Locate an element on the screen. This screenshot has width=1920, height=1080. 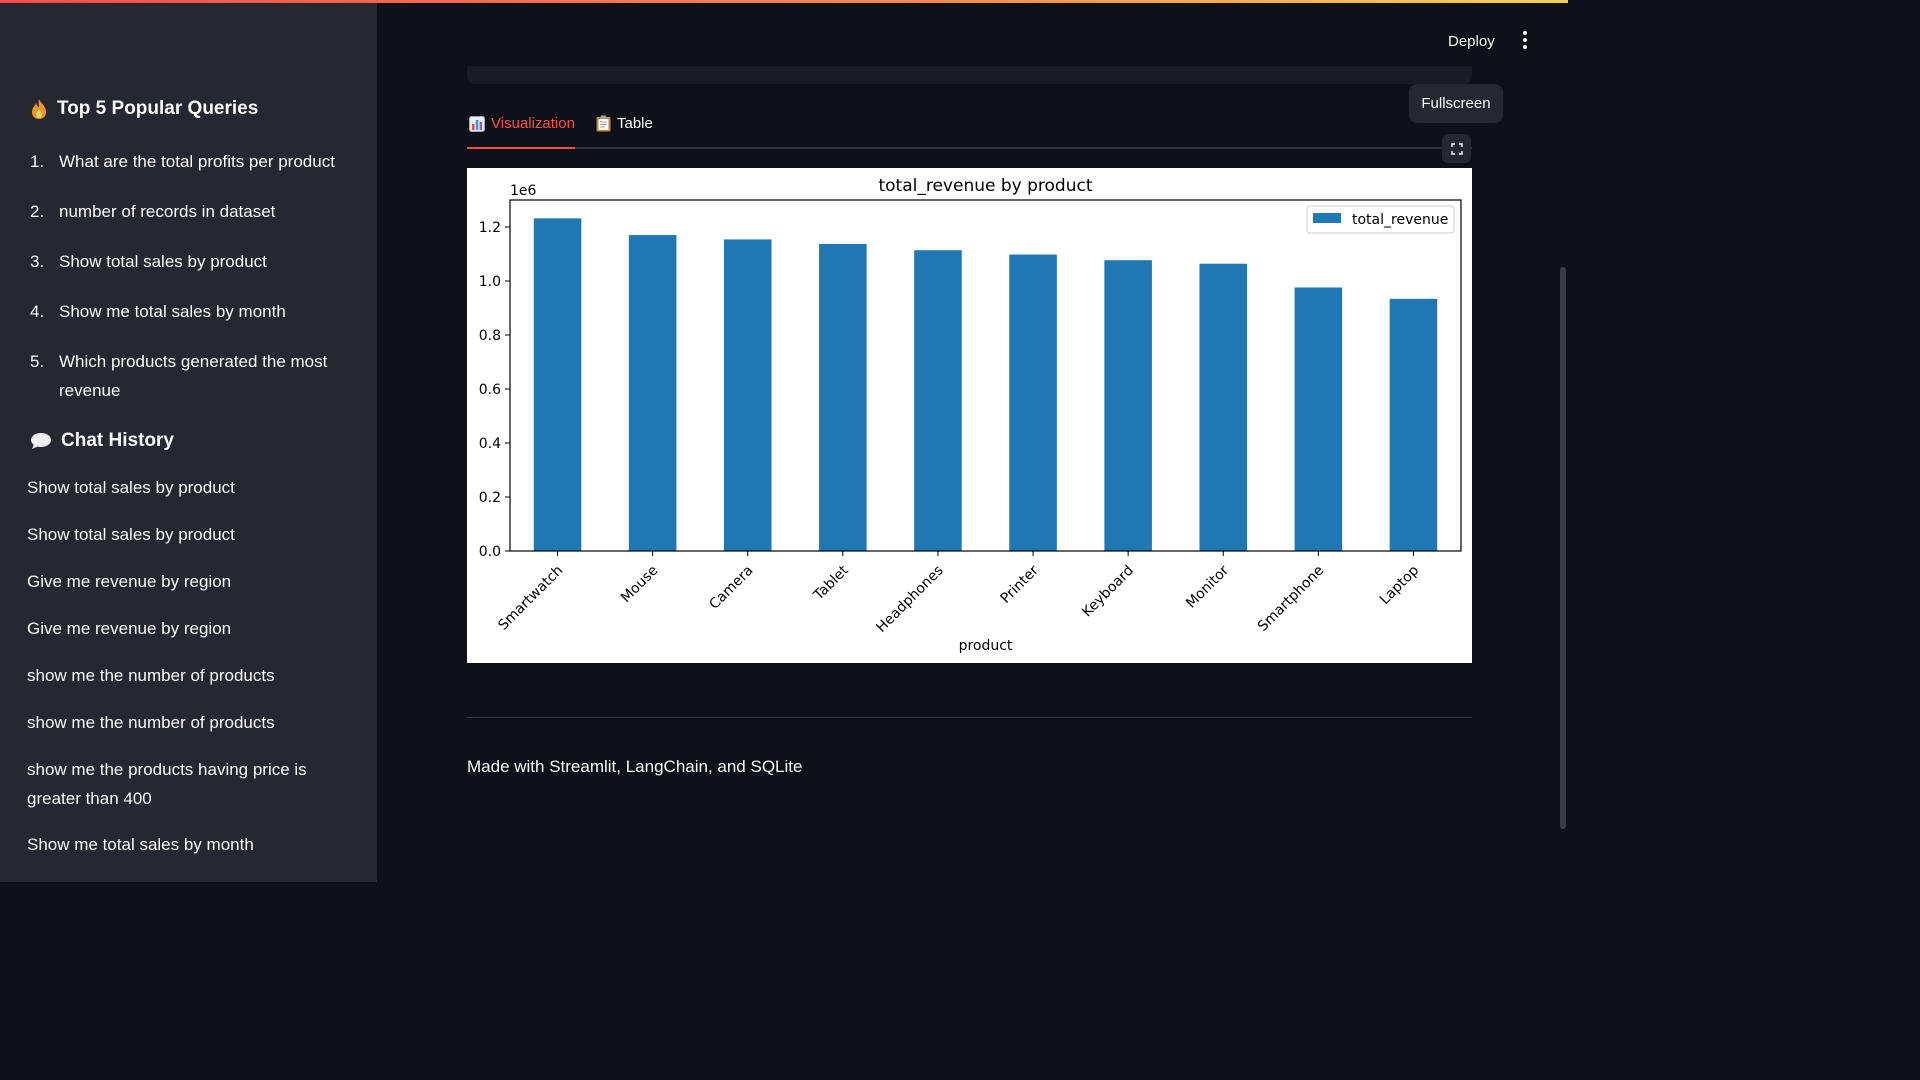
previous-content-block is located at coordinates (969, 75).